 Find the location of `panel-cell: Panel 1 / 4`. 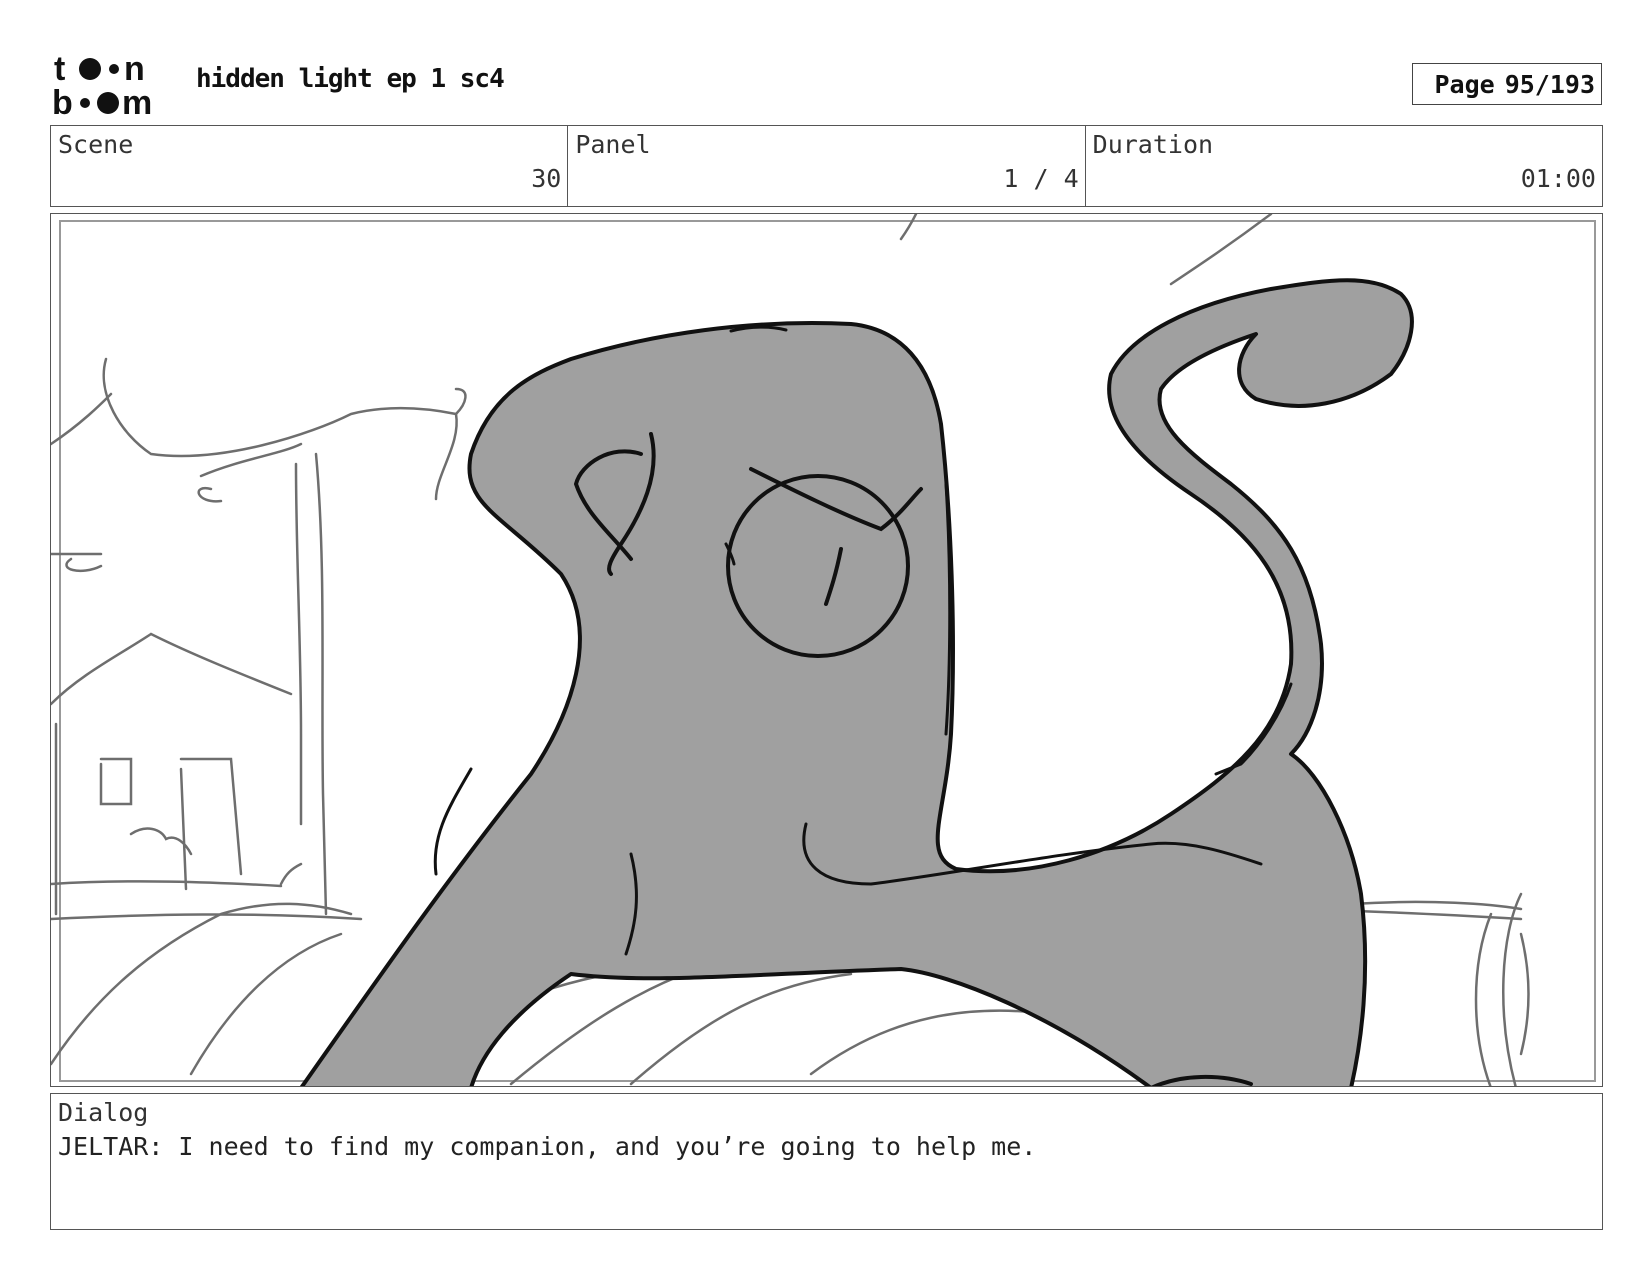

panel-cell: Panel 1 / 4 is located at coordinates (827, 166).